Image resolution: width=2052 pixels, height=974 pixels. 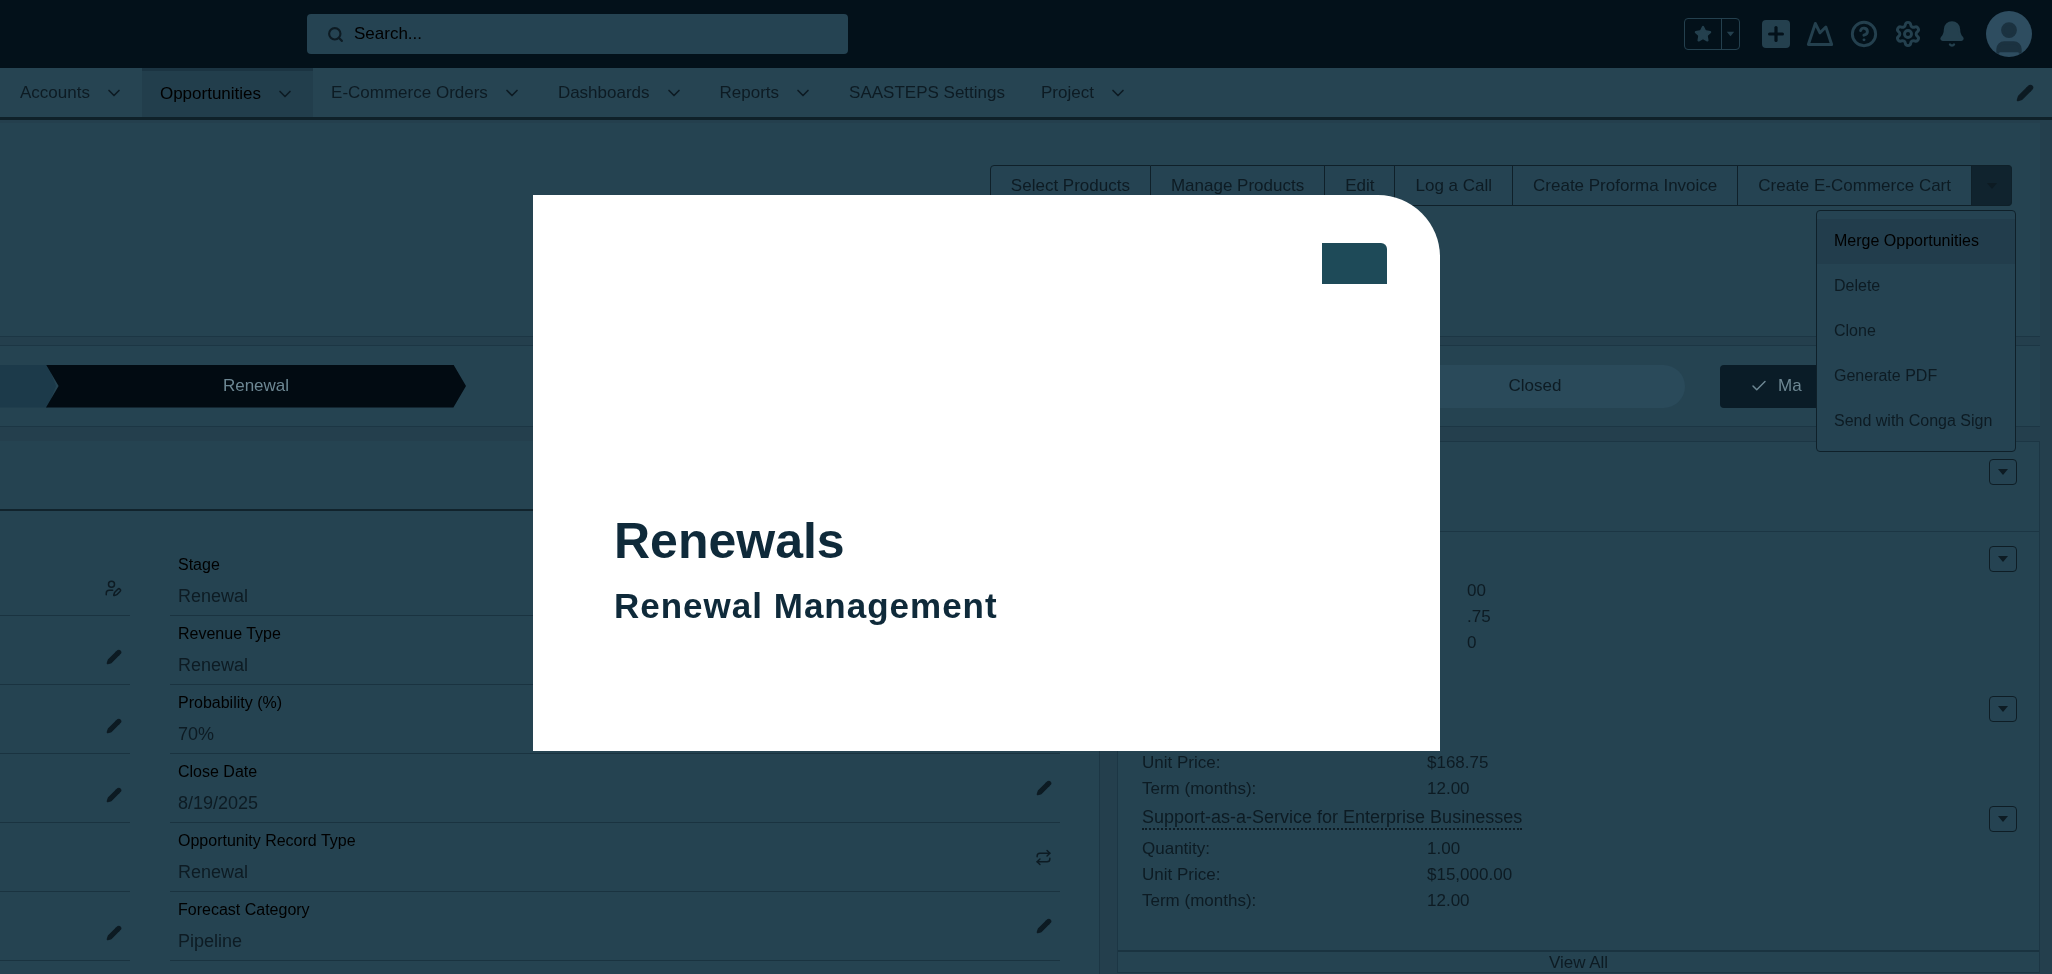 What do you see at coordinates (199, 564) in the screenshot?
I see `field-label: Stage` at bounding box center [199, 564].